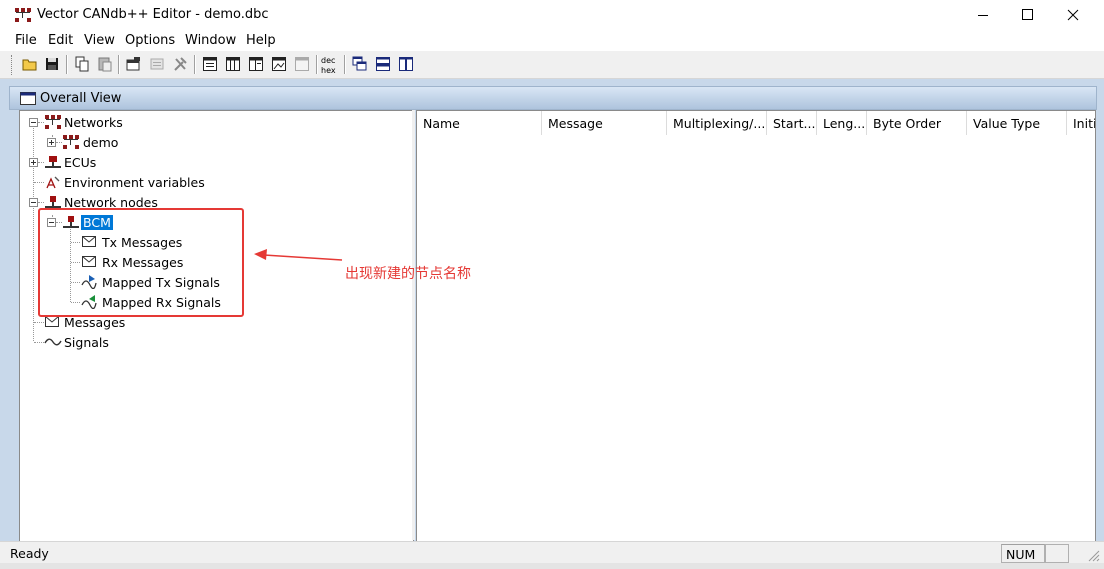 The height and width of the screenshot is (569, 1104). I want to click on network-nodes-icon, so click(53, 202).